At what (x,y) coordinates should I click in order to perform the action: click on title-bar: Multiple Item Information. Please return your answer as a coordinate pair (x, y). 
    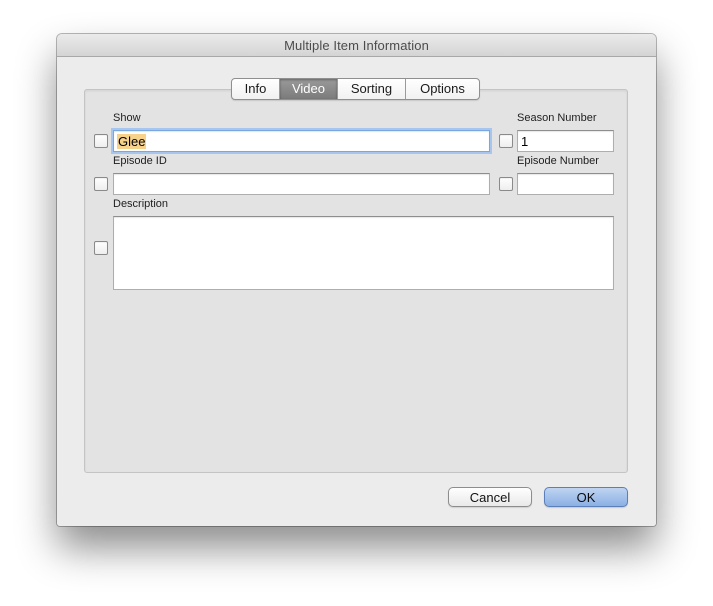
    Looking at the image, I should click on (356, 45).